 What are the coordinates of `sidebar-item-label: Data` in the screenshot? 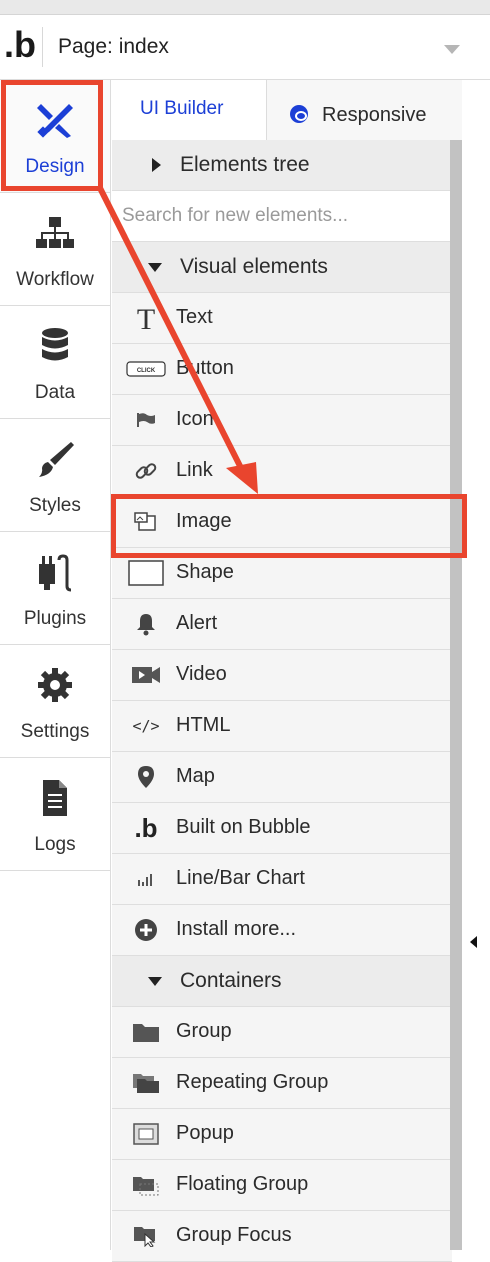 It's located at (55, 392).